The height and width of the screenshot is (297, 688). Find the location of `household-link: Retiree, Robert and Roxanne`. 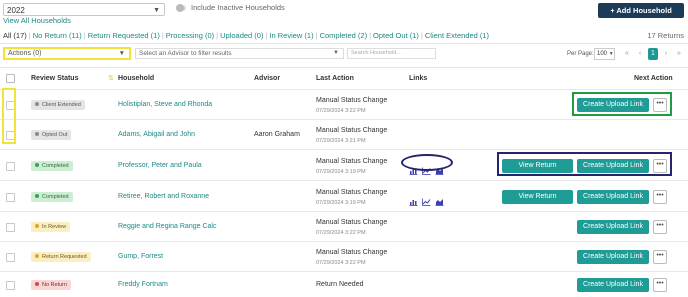

household-link: Retiree, Robert and Roxanne is located at coordinates (163, 197).